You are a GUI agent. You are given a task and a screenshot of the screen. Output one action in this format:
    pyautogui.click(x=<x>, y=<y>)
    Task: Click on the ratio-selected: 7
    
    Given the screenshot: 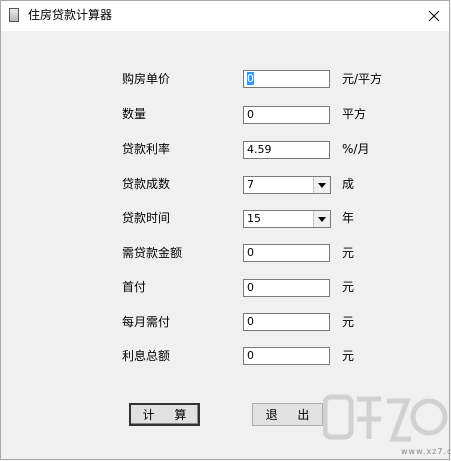 What is the action you would take?
    pyautogui.click(x=250, y=184)
    